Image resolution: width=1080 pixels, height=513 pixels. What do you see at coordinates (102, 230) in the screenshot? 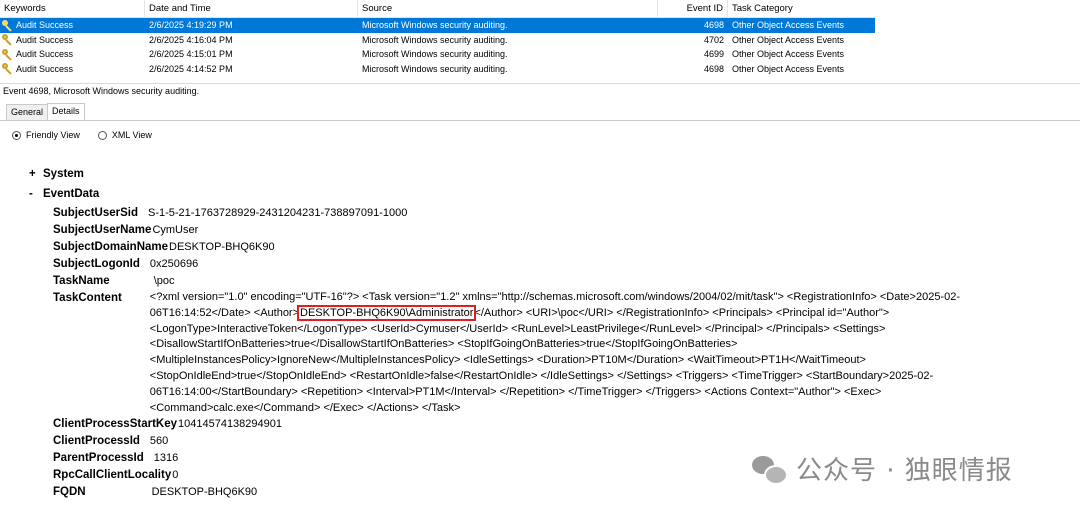
I see `field-name: SubjectUserName` at bounding box center [102, 230].